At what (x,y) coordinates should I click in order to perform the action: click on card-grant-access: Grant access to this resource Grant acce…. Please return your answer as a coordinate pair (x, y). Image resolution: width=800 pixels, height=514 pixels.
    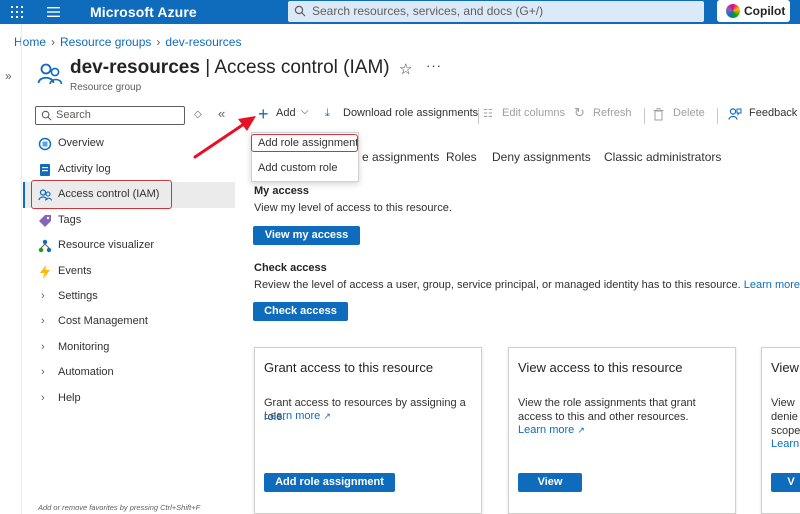
    Looking at the image, I should click on (368, 430).